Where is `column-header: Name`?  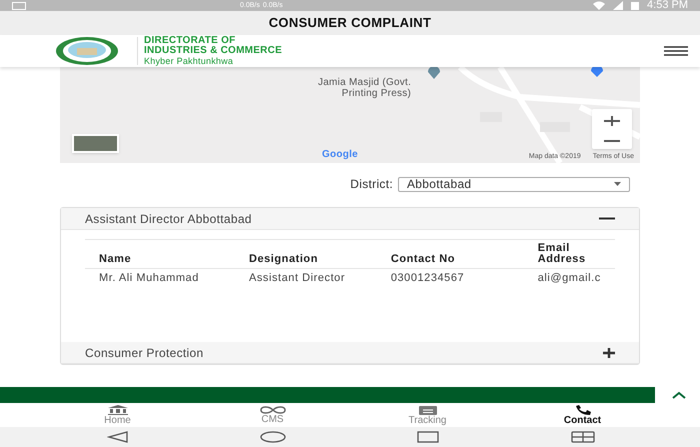 column-header: Name is located at coordinates (160, 254).